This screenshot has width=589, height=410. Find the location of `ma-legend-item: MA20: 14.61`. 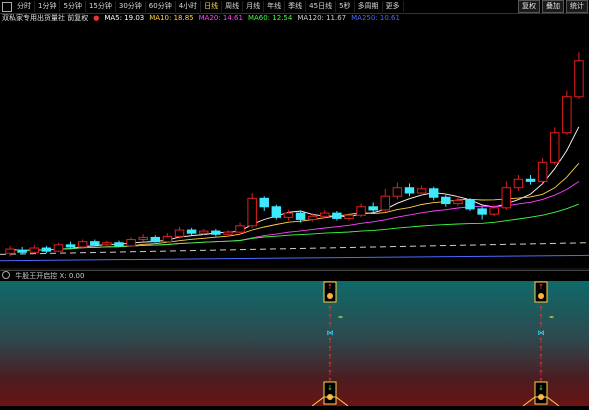

ma-legend-item: MA20: 14.61 is located at coordinates (220, 18).